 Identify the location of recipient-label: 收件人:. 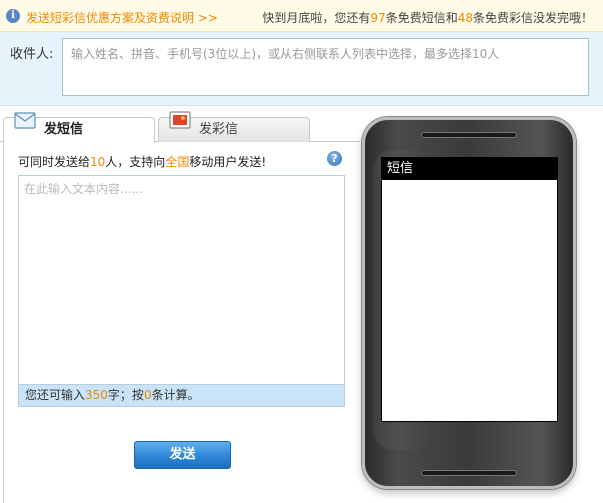
(32, 54).